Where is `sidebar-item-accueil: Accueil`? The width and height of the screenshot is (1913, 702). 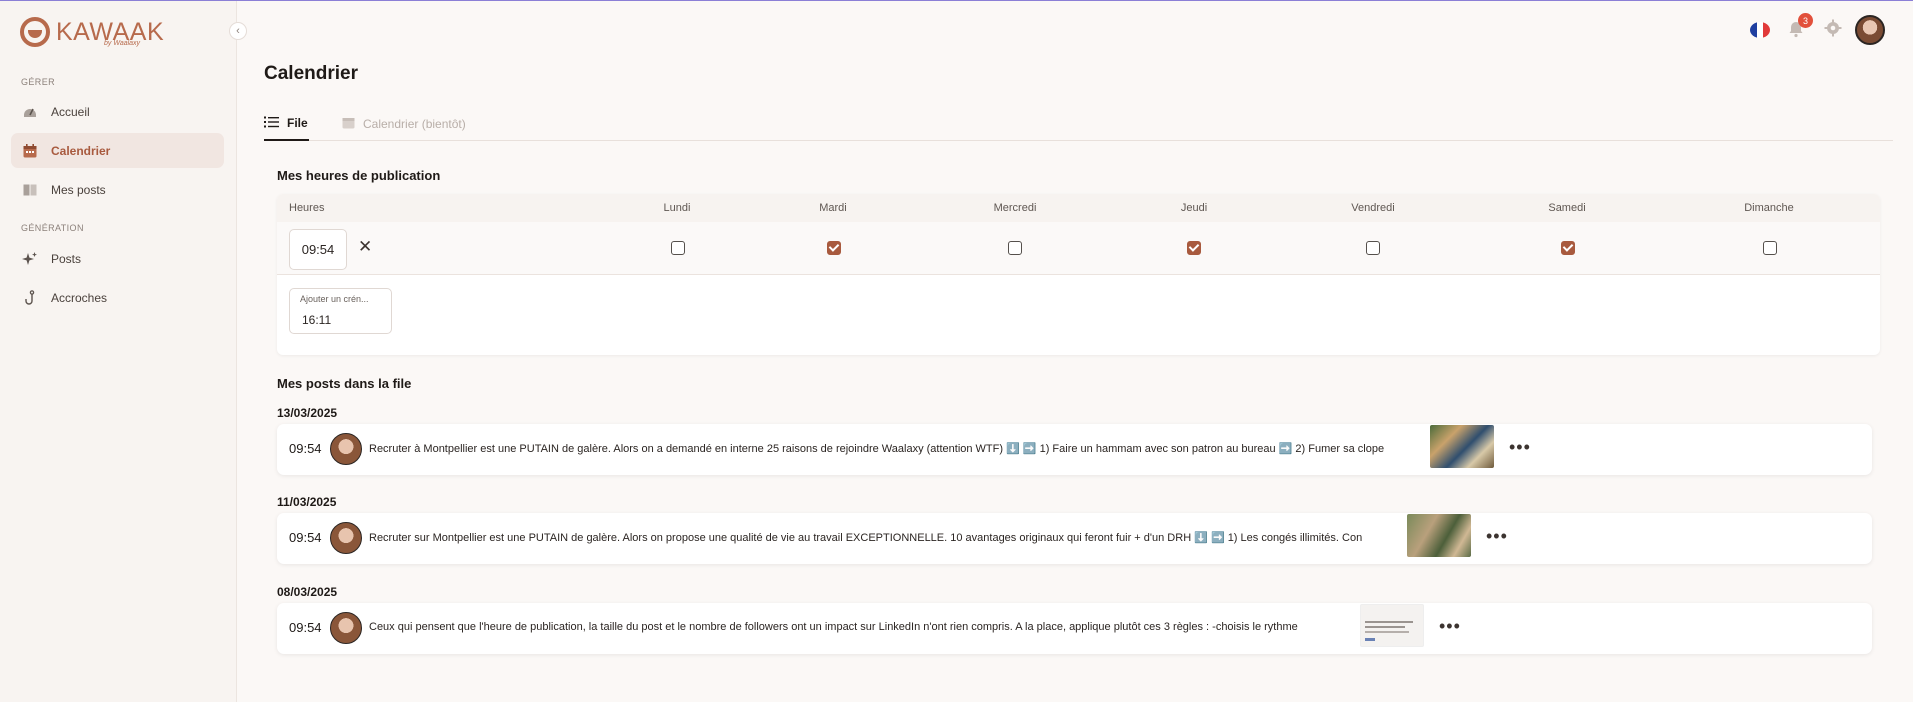
sidebar-item-accueil: Accueil is located at coordinates (117, 111).